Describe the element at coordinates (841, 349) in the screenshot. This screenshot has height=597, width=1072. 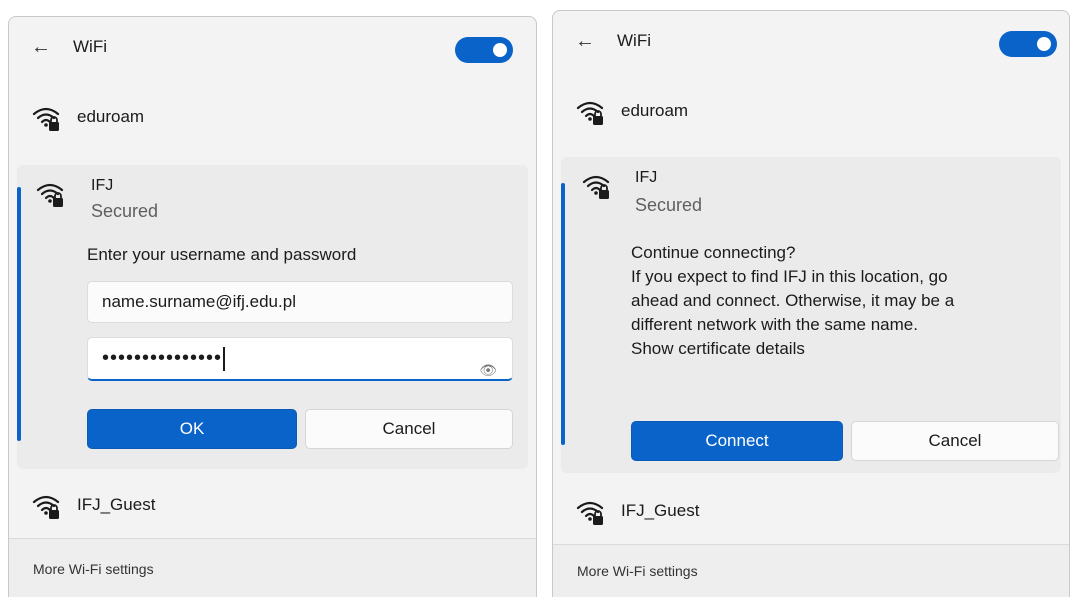
I see `show-certificate-link: Show certificate details` at that location.